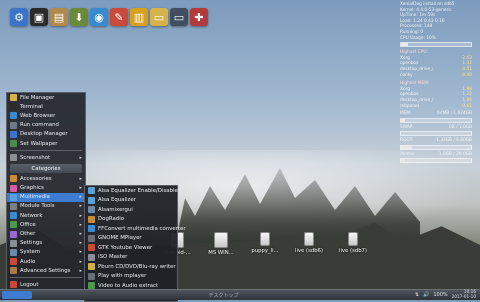 This screenshot has width=480, height=302. I want to click on menu-item-label: Graphics, so click(32, 188).